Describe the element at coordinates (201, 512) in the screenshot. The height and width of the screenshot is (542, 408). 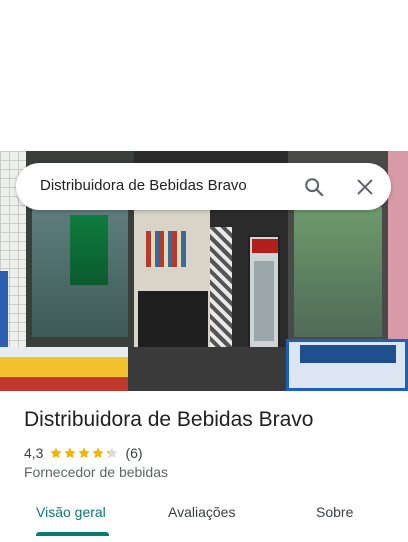
I see `tab-reviews: Avaliações` at that location.